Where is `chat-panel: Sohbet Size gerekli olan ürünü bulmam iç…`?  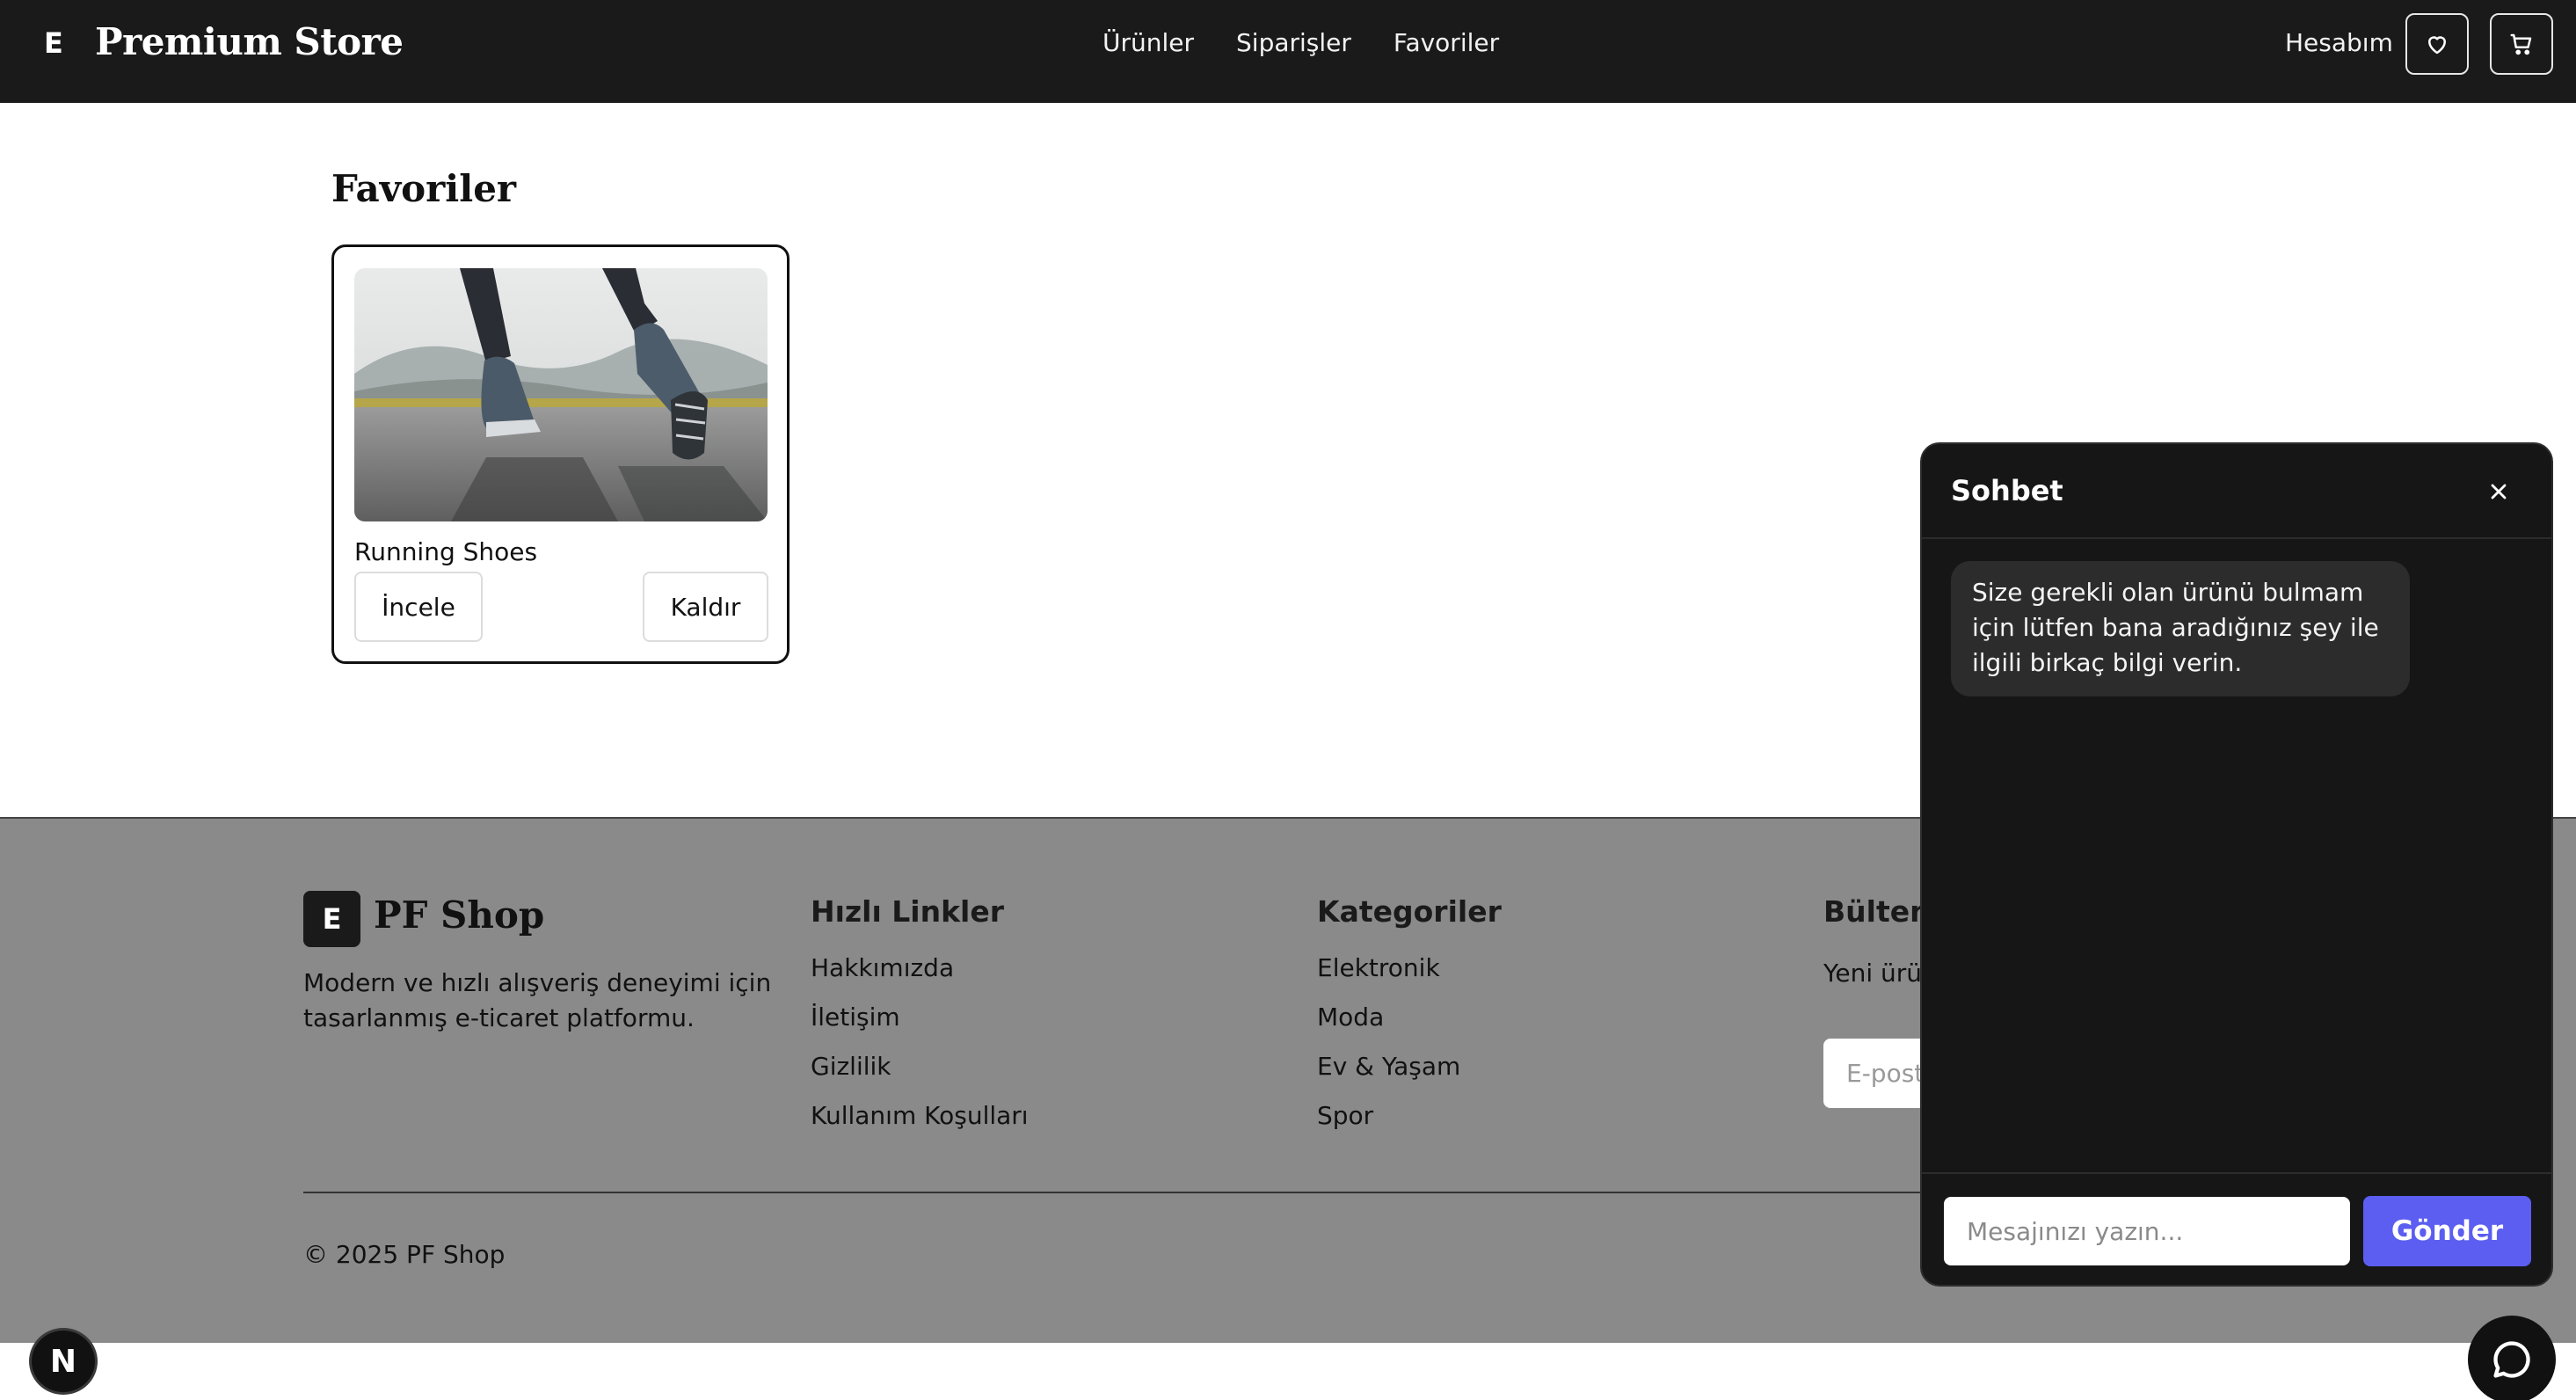
chat-panel: Sohbet Size gerekli olan ürünü bulmam iç… is located at coordinates (2236, 865).